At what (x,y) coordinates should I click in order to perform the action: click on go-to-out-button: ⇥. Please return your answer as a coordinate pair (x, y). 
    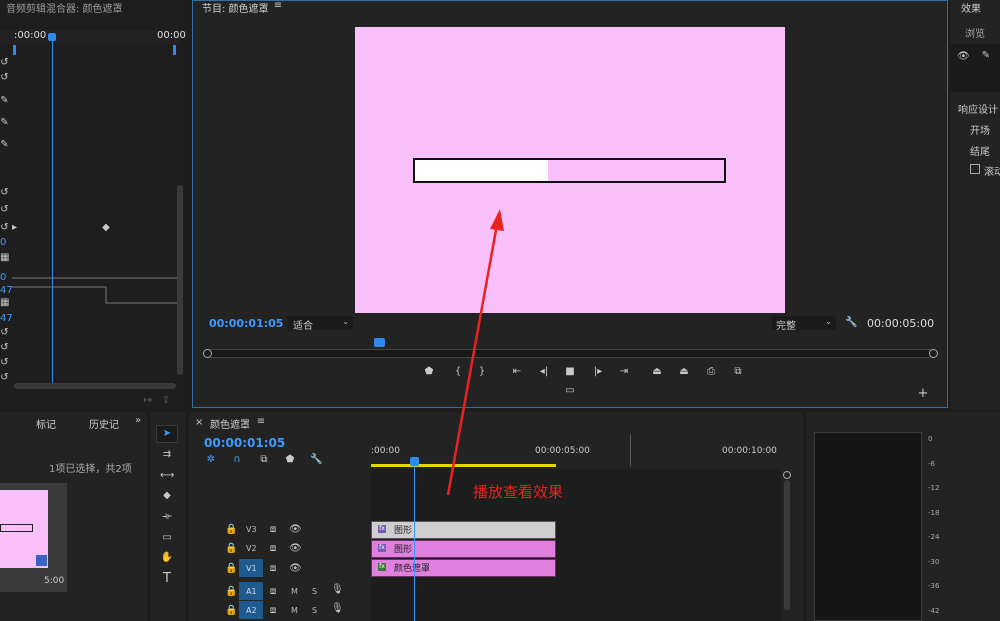
    Looking at the image, I should click on (624, 372).